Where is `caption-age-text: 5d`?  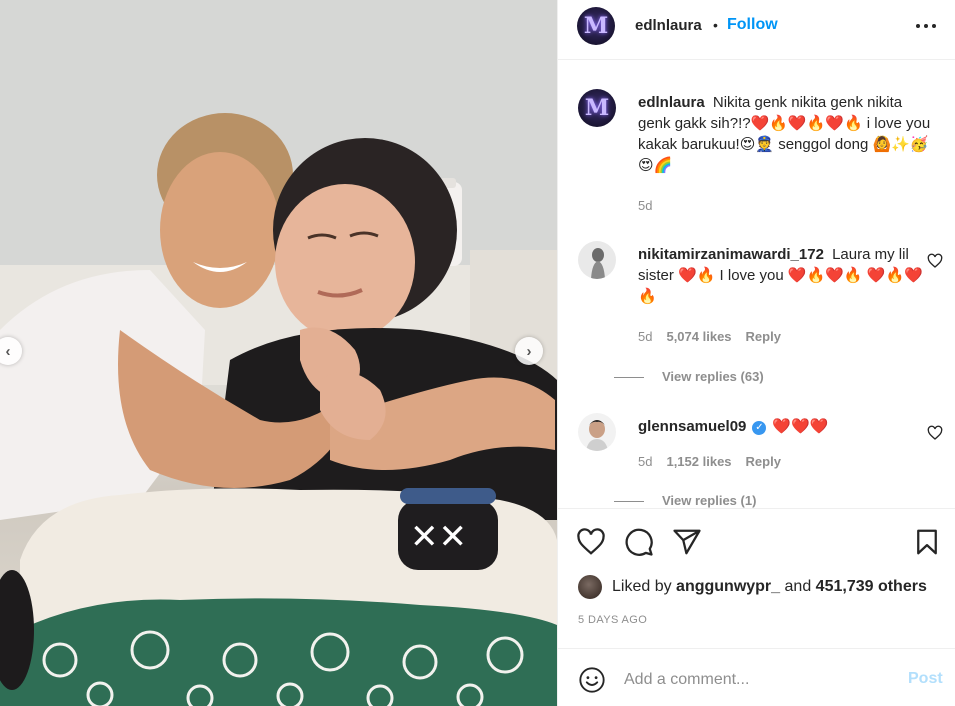 caption-age-text: 5d is located at coordinates (645, 205).